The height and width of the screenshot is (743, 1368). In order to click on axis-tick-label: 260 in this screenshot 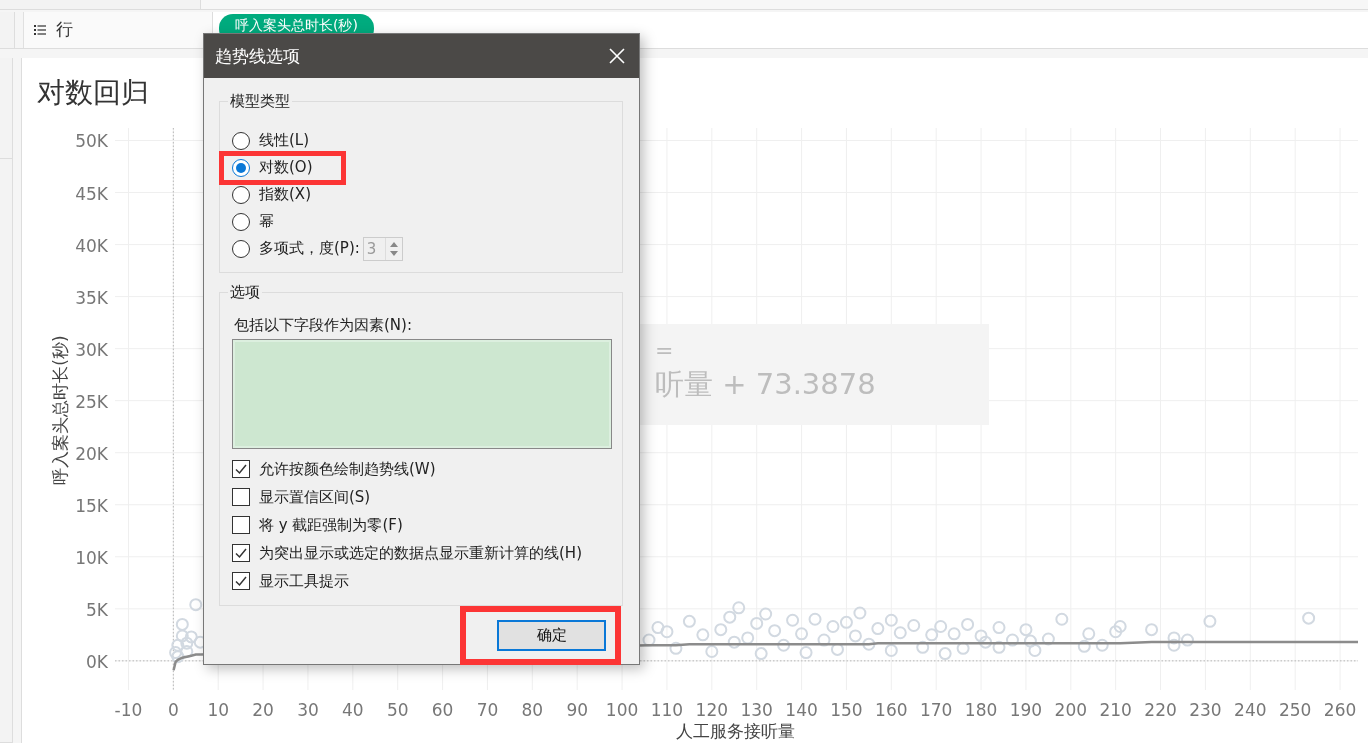, I will do `click(1340, 710)`.